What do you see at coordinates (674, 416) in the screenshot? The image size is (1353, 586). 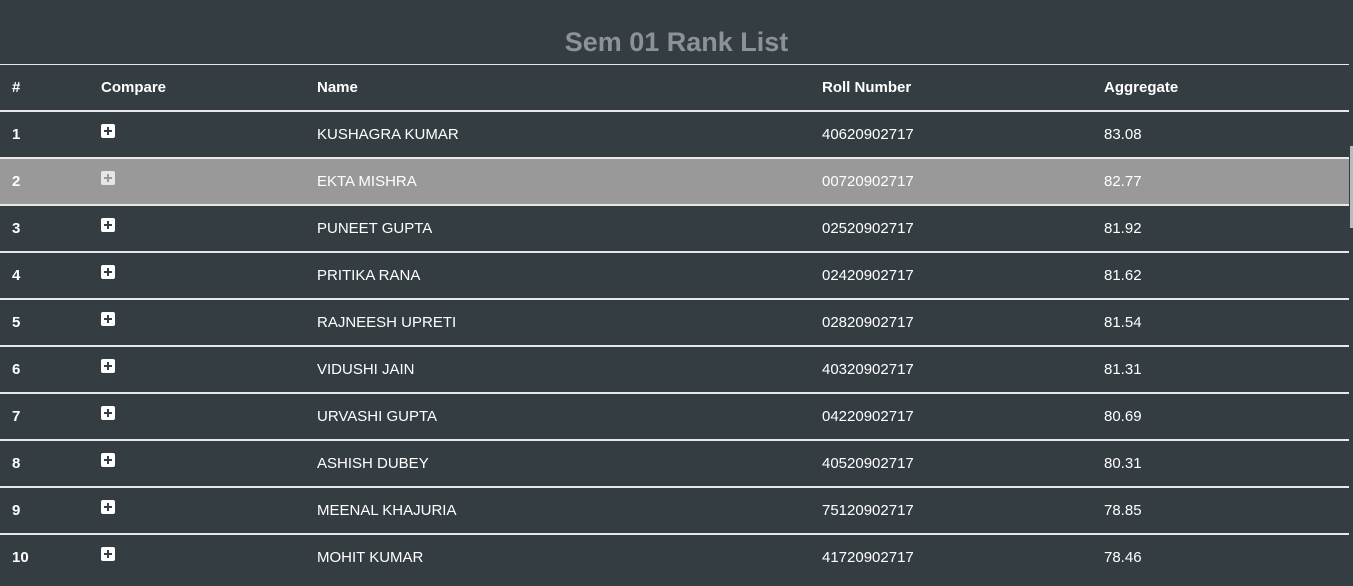 I see `table-row: 7 URVASHI GUPTA 04220902717 80.69` at bounding box center [674, 416].